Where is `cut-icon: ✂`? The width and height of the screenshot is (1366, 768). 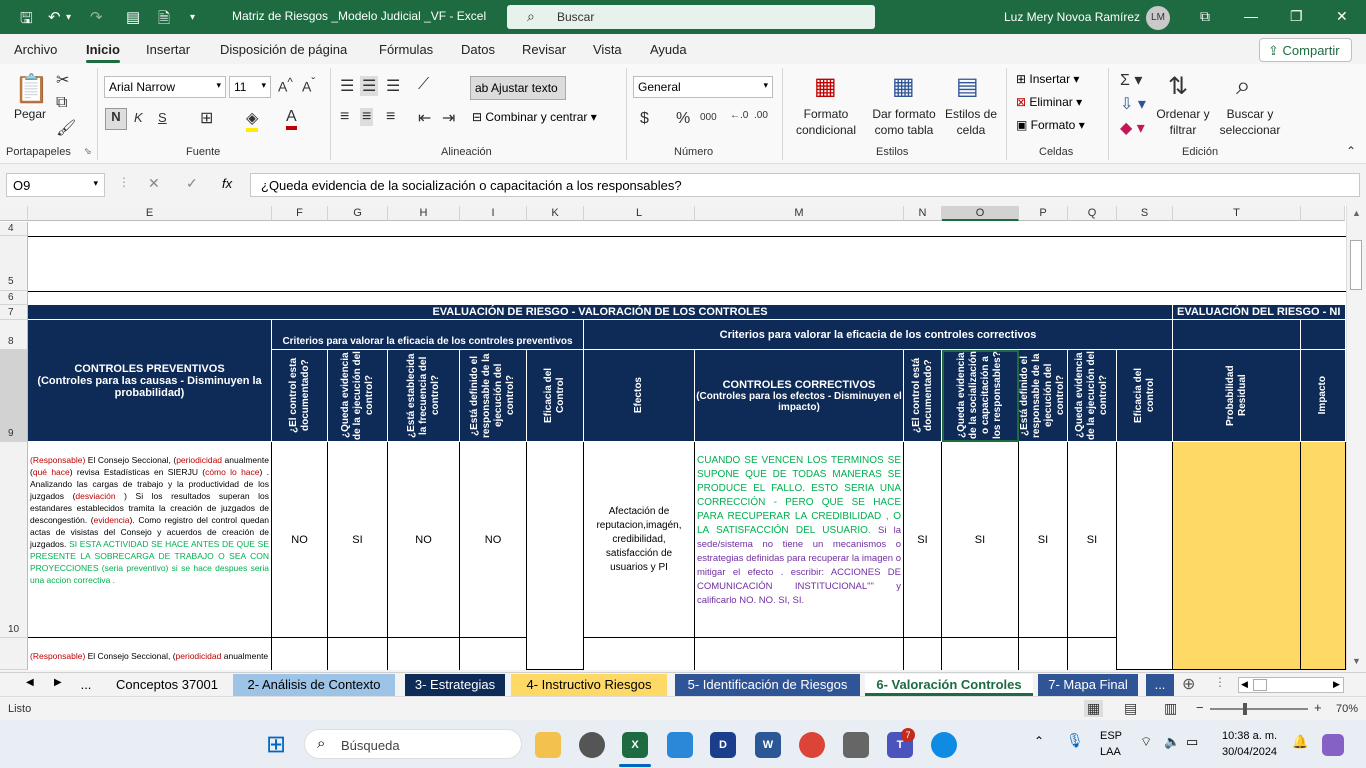 cut-icon: ✂ is located at coordinates (62, 80).